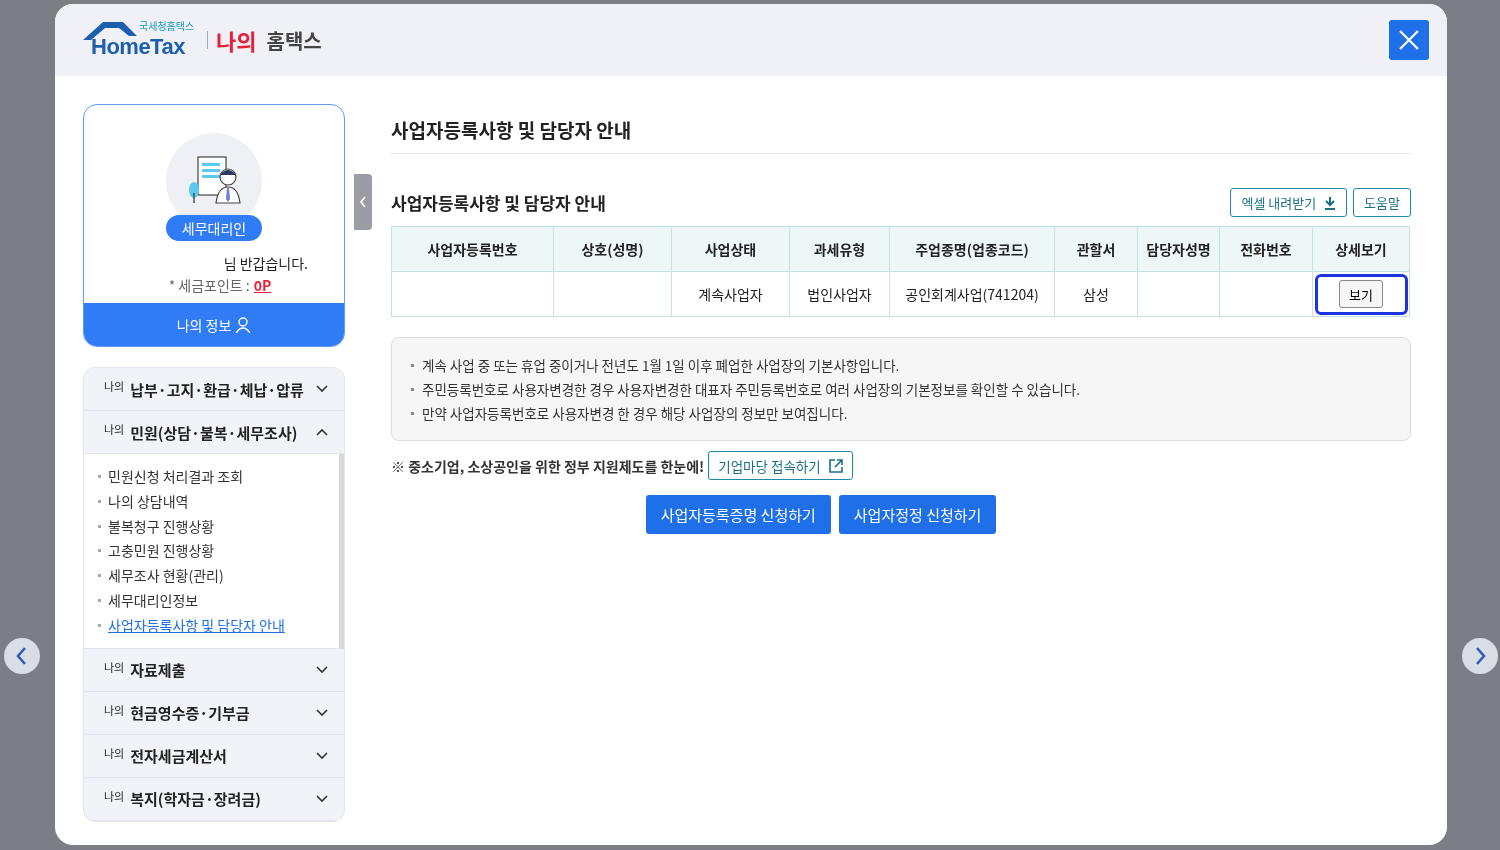 The width and height of the screenshot is (1500, 850). Describe the element at coordinates (138, 47) in the screenshot. I see `logo-text: HomeTax` at that location.